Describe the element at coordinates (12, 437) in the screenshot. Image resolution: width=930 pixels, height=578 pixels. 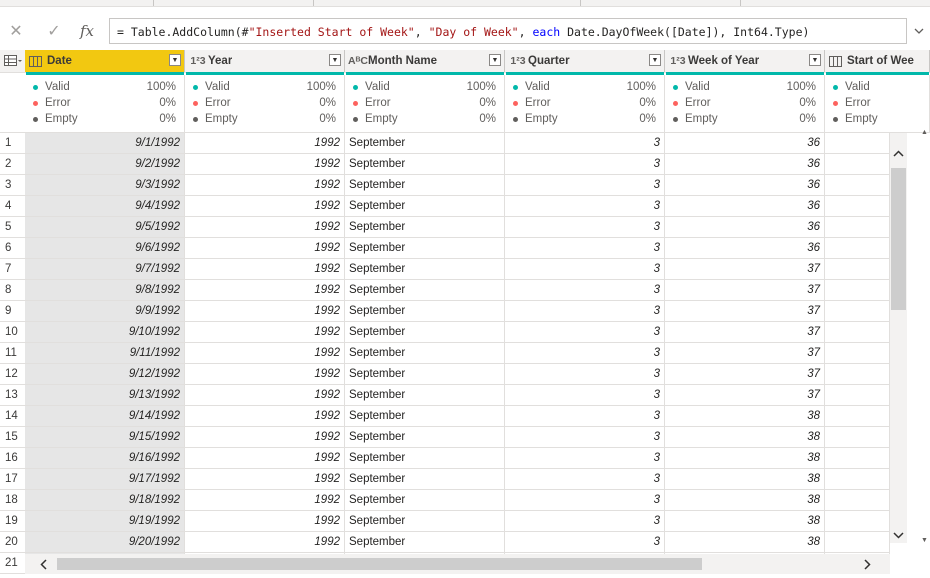
I see `row-number: 15` at that location.